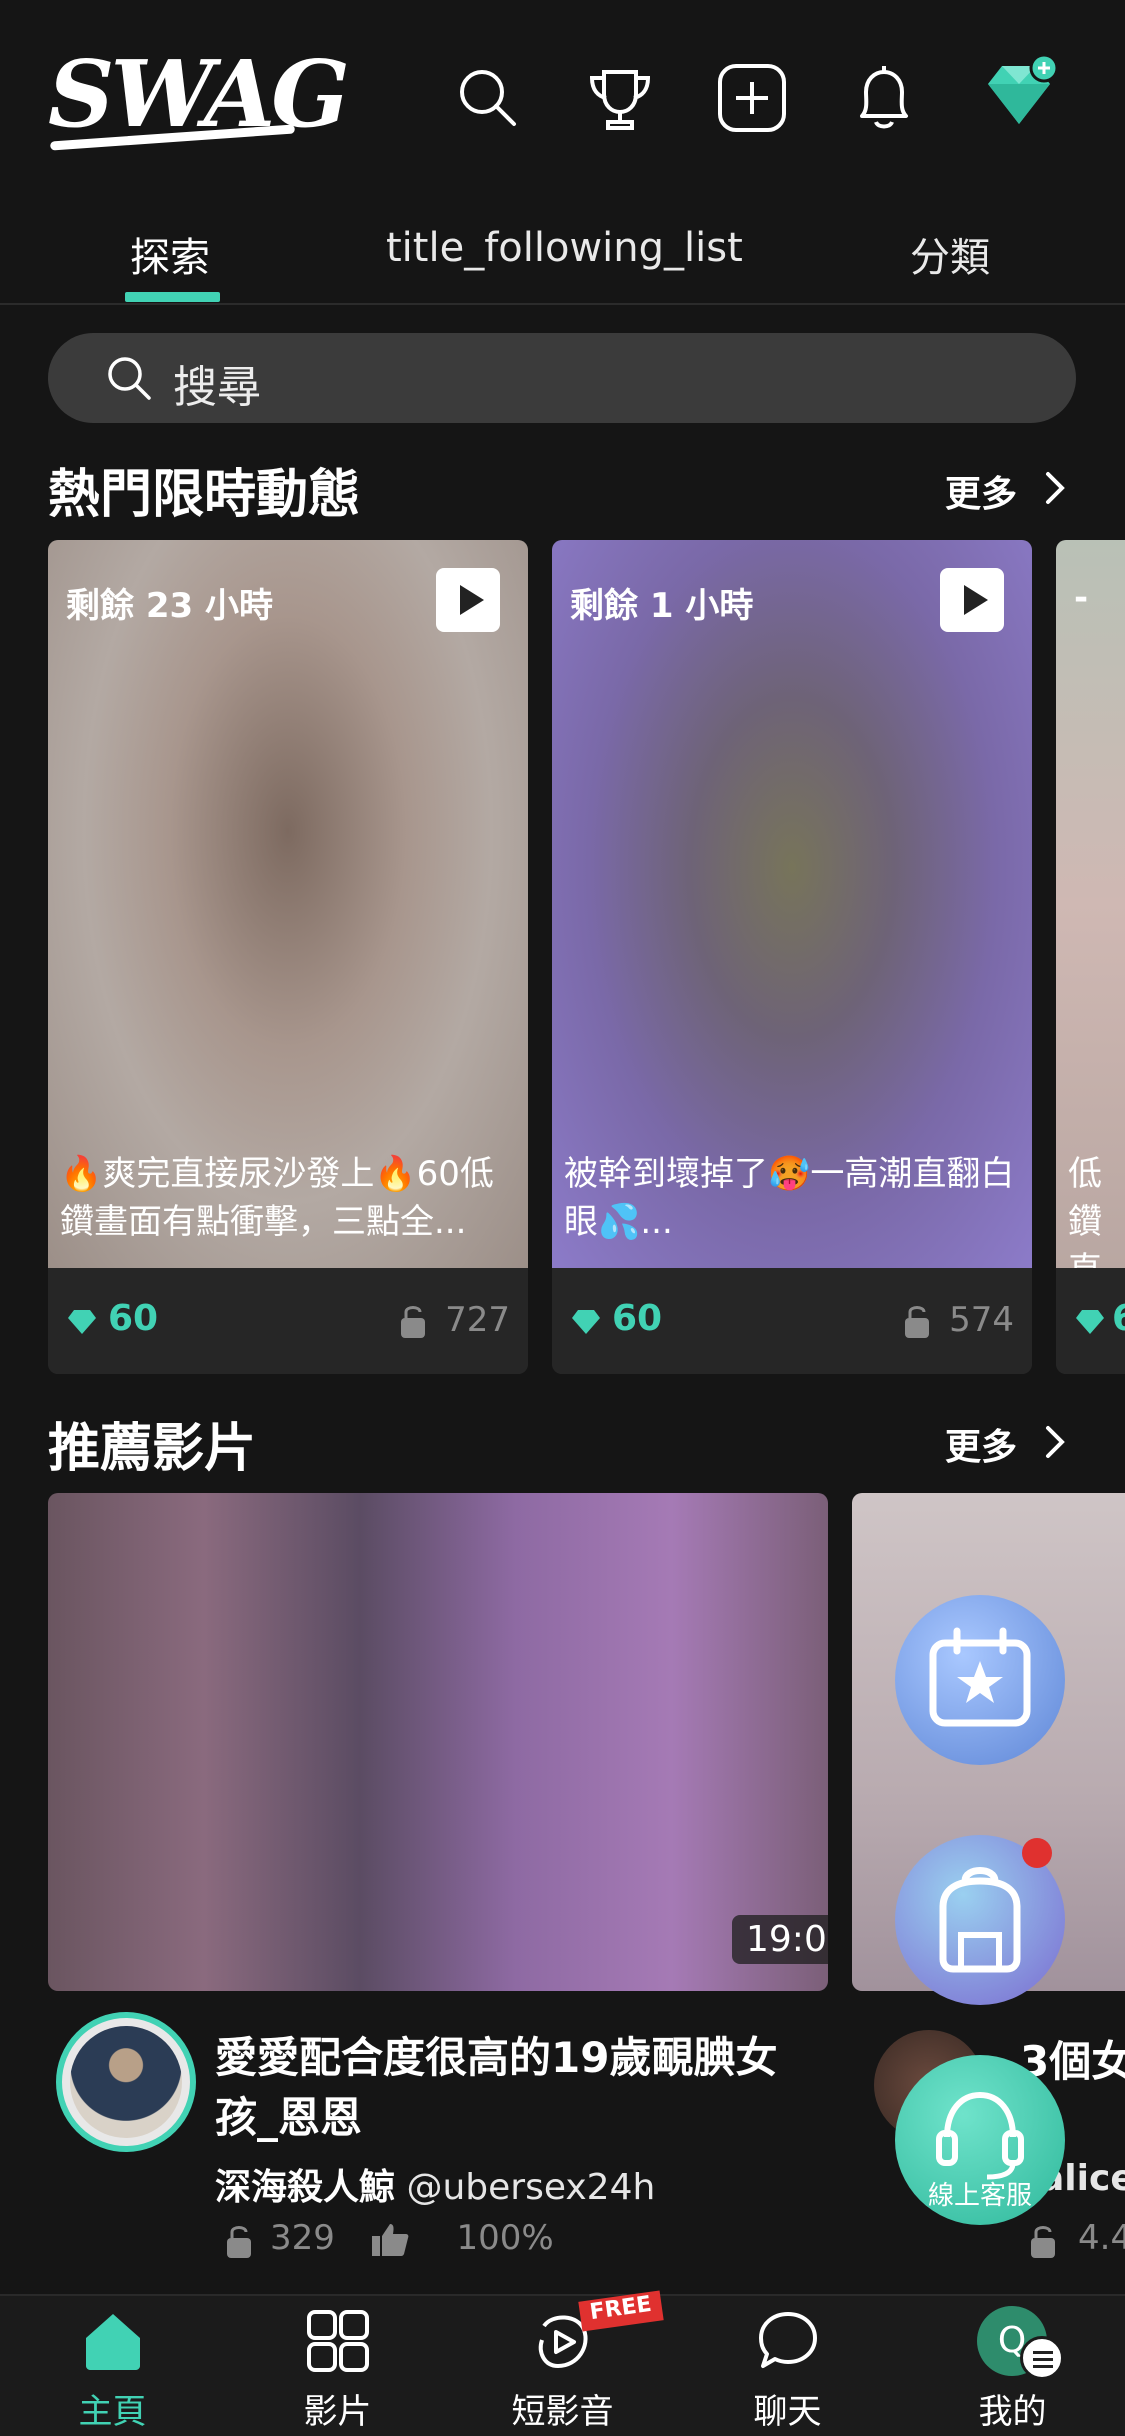 This screenshot has height=2436, width=1125. What do you see at coordinates (337, 2412) in the screenshot?
I see `nav-label: 影片` at bounding box center [337, 2412].